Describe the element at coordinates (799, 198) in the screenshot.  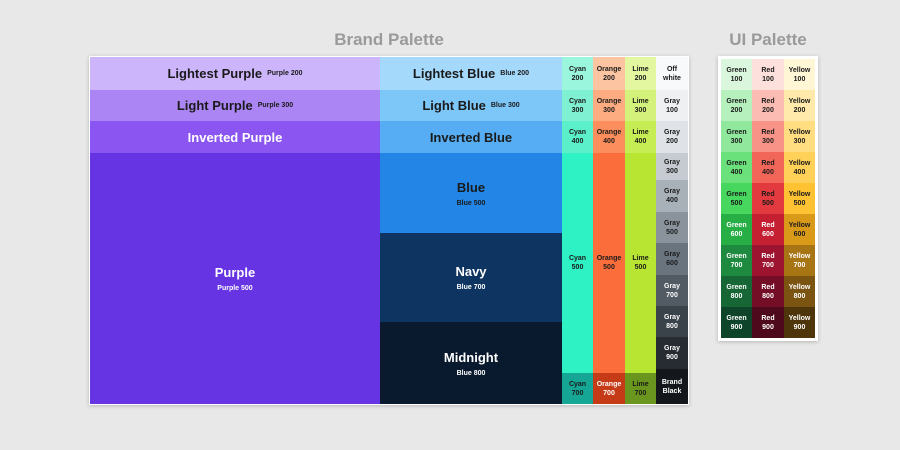
I see `swatch-yellow-500: Yellow 500` at that location.